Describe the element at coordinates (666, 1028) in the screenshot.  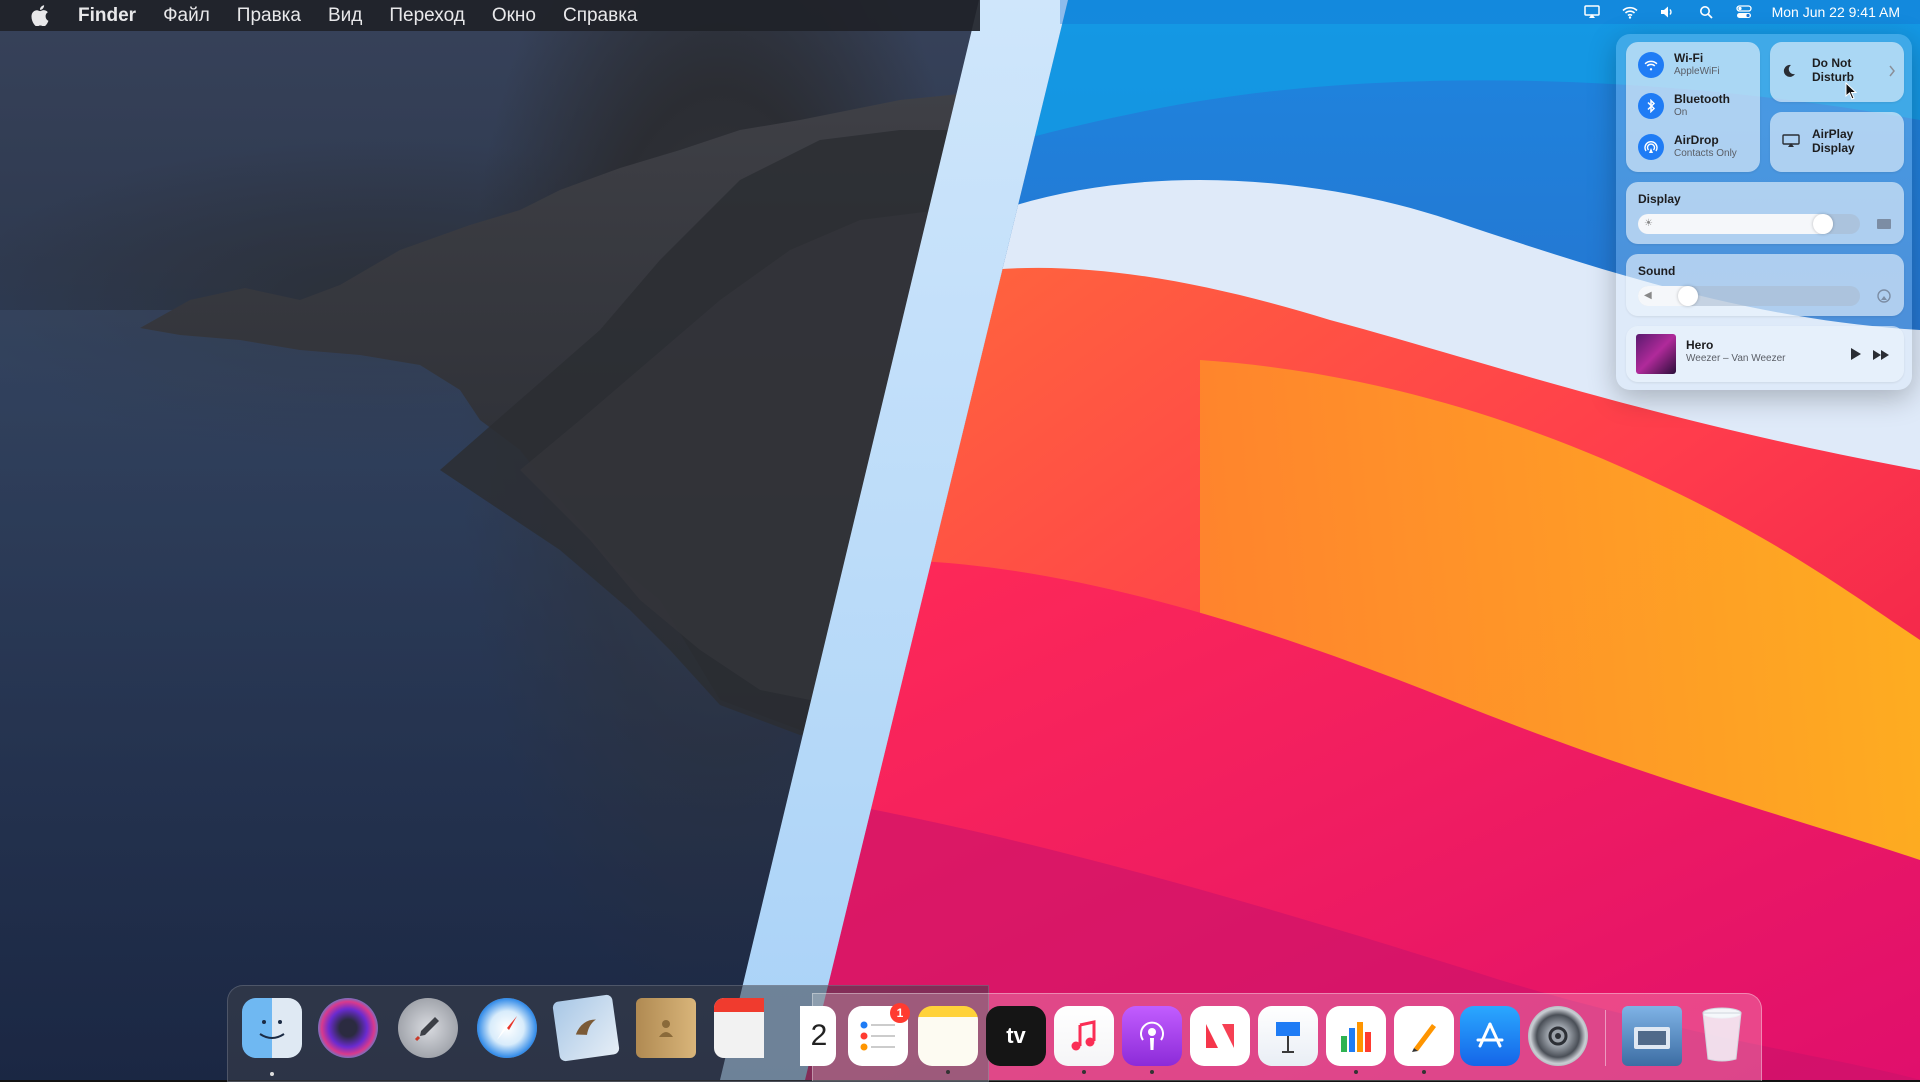
I see `contacts-icon` at that location.